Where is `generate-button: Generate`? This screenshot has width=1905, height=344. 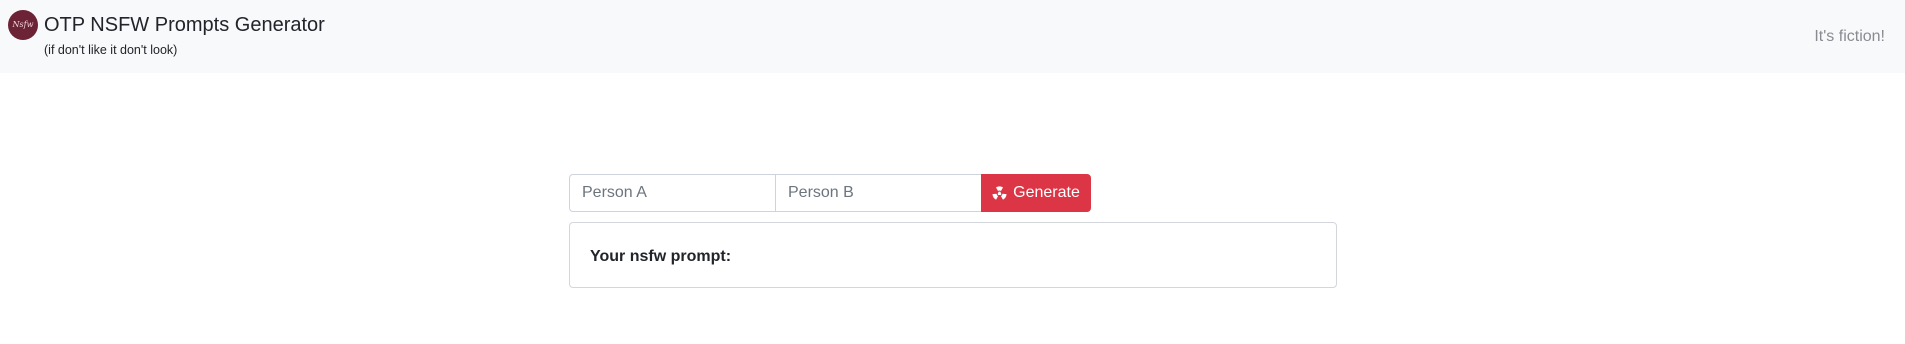
generate-button: Generate is located at coordinates (1036, 193).